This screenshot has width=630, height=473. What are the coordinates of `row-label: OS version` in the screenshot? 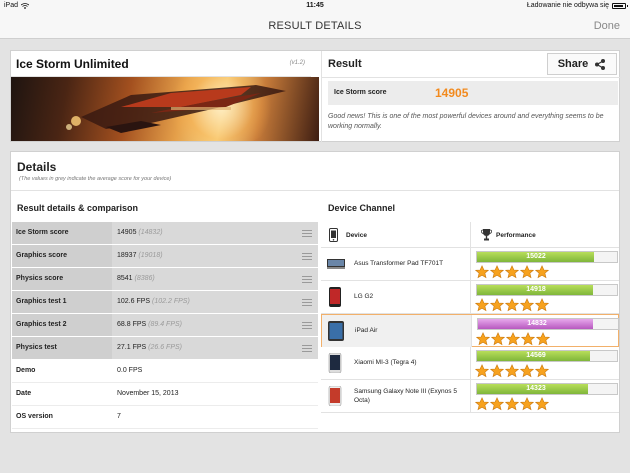 It's located at (34, 416).